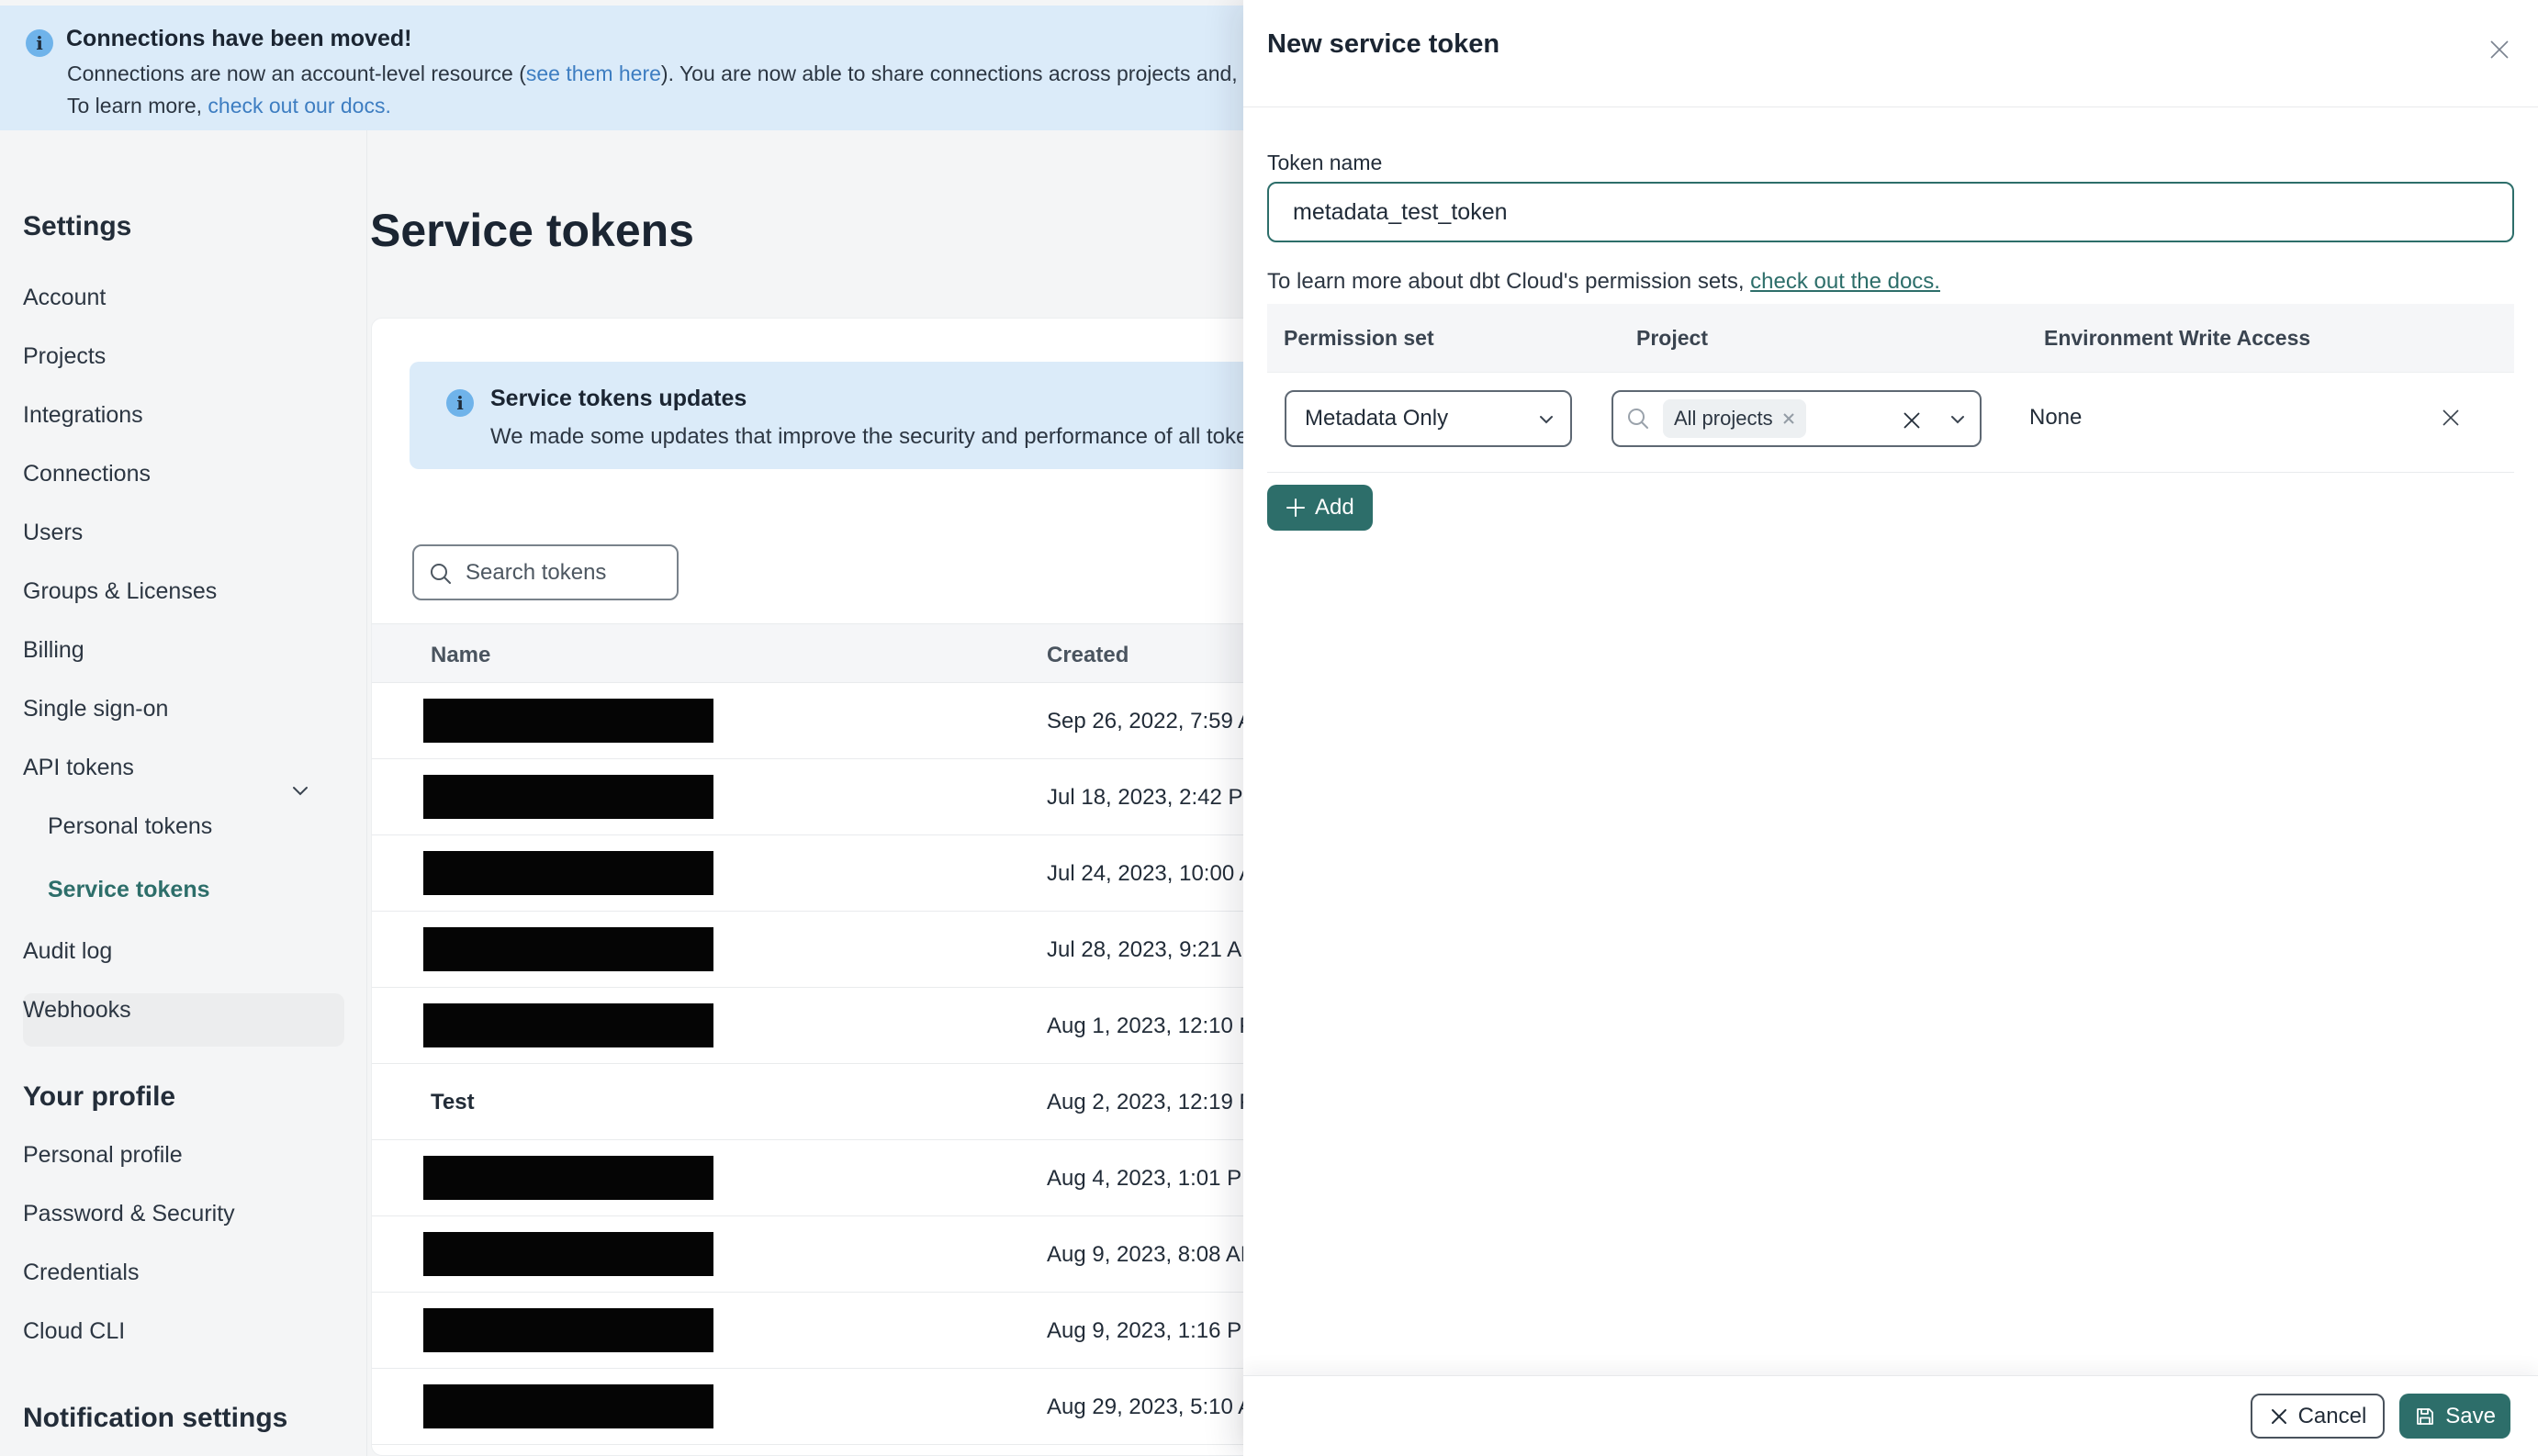 The height and width of the screenshot is (1456, 2538). I want to click on see-them-here-link: see them here, so click(593, 73).